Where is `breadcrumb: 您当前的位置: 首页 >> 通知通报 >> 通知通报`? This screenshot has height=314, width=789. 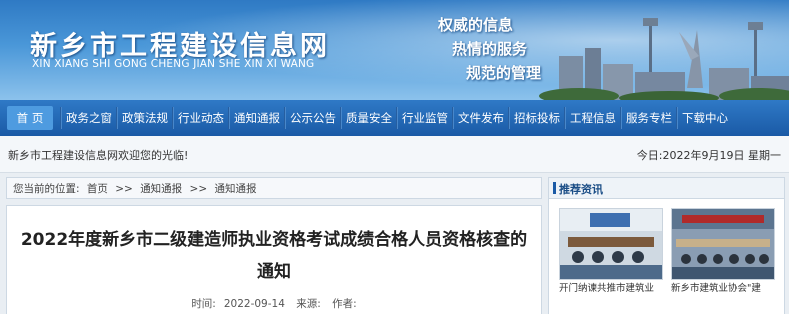
breadcrumb: 您当前的位置: 首页 >> 通知通报 >> 通知通报 is located at coordinates (274, 188).